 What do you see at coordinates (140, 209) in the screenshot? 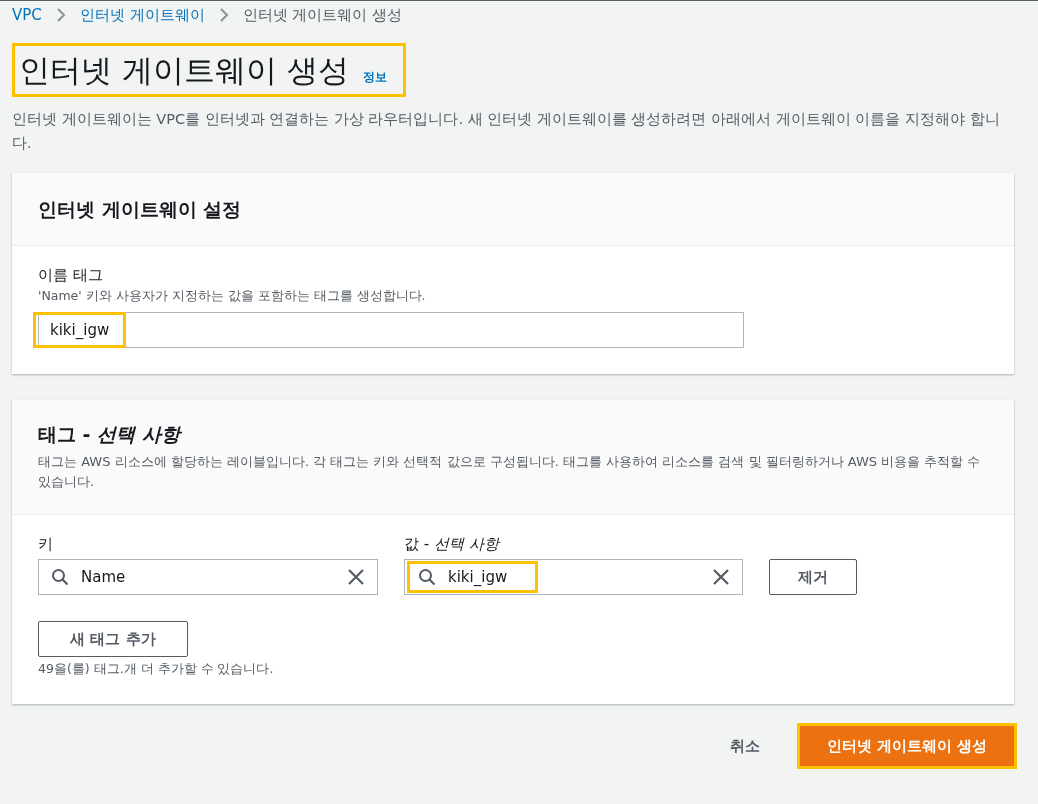
I see `card-title: 인터넷 게이트웨이 설정` at bounding box center [140, 209].